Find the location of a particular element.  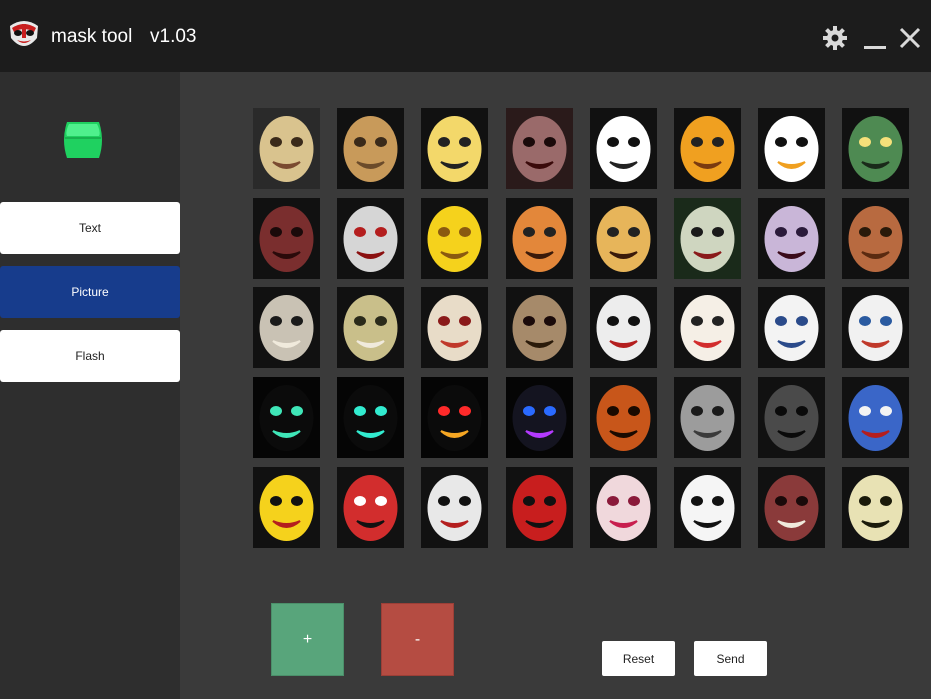

ghost-woman-mask-icon is located at coordinates (791, 238).